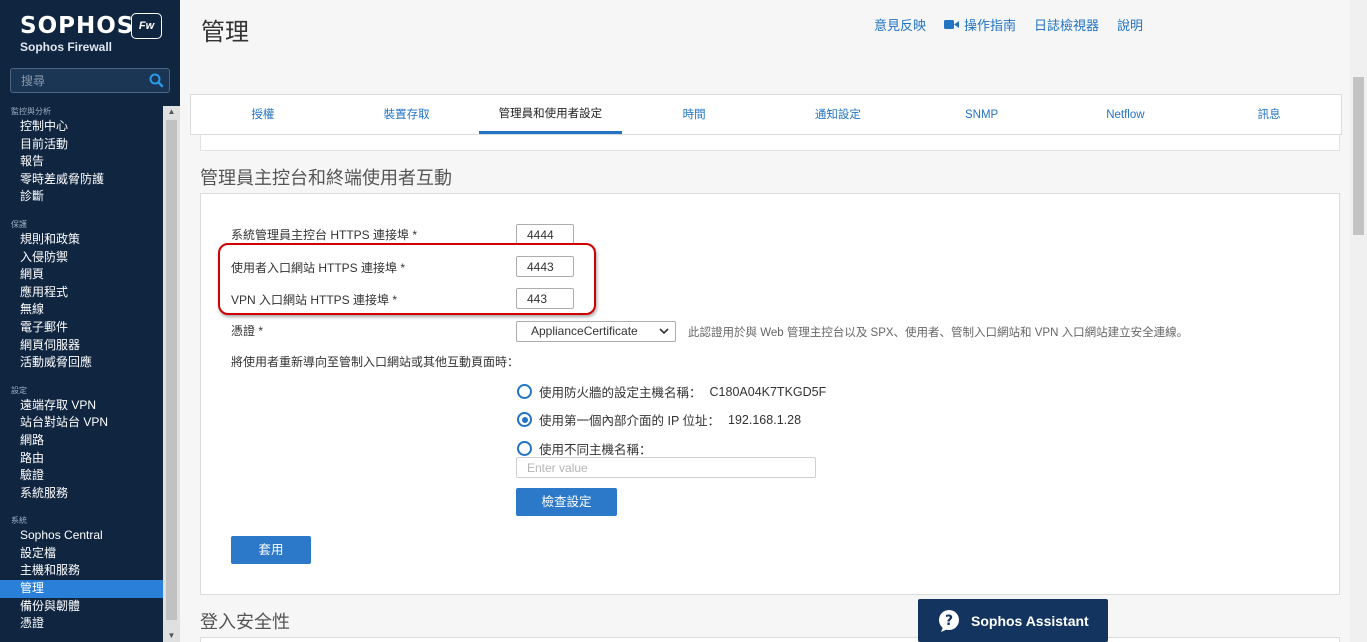  I want to click on tab-bar: 授權 裝置存取 管理員和使用者設定 時間 通知設定 SNMP Netflow 訊息, so click(766, 114).